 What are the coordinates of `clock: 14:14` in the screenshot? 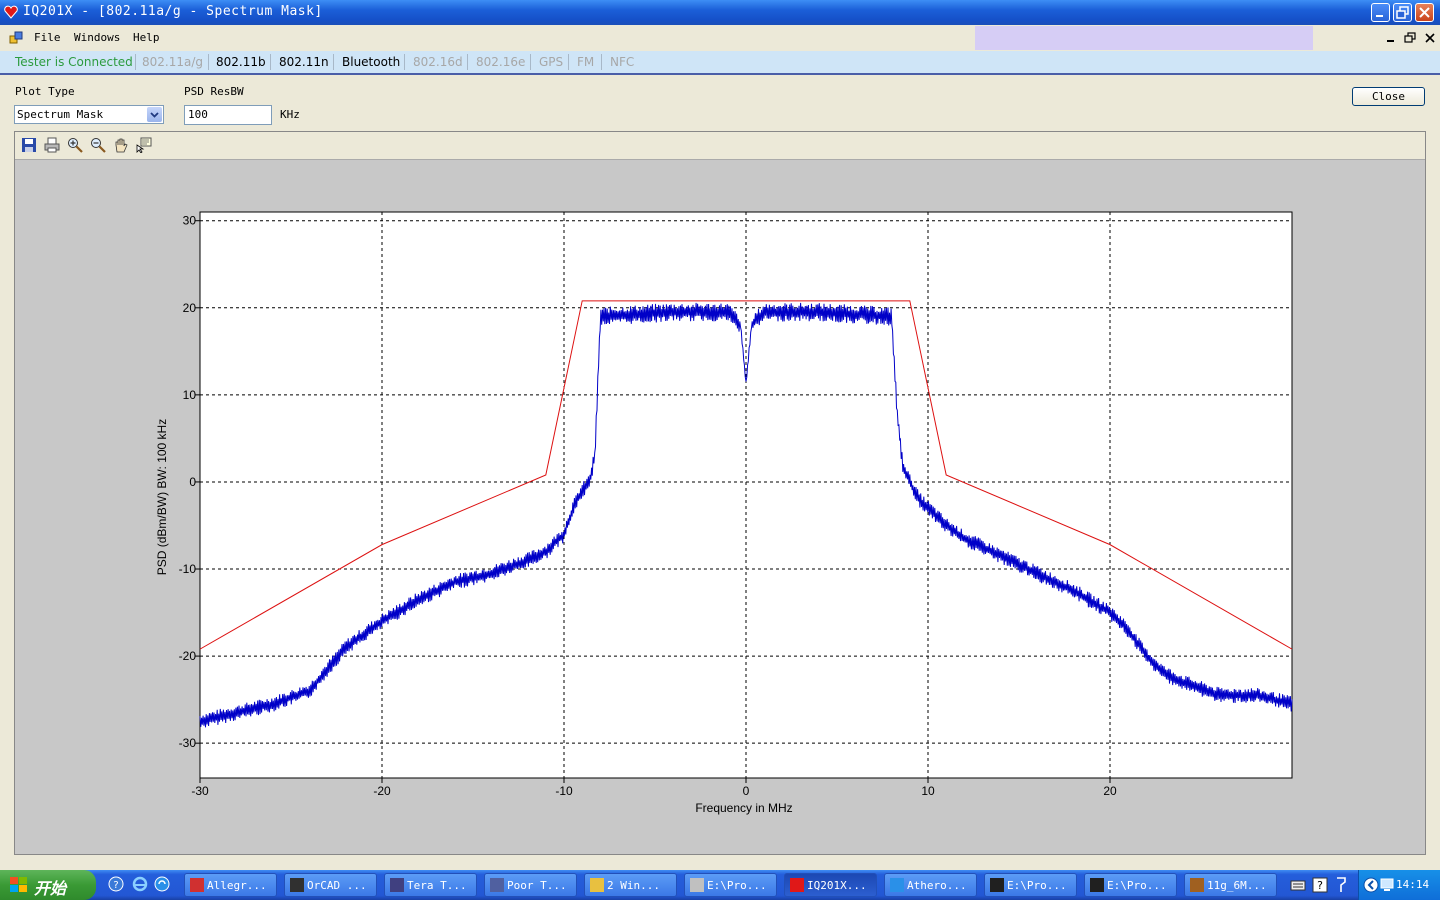 It's located at (1413, 884).